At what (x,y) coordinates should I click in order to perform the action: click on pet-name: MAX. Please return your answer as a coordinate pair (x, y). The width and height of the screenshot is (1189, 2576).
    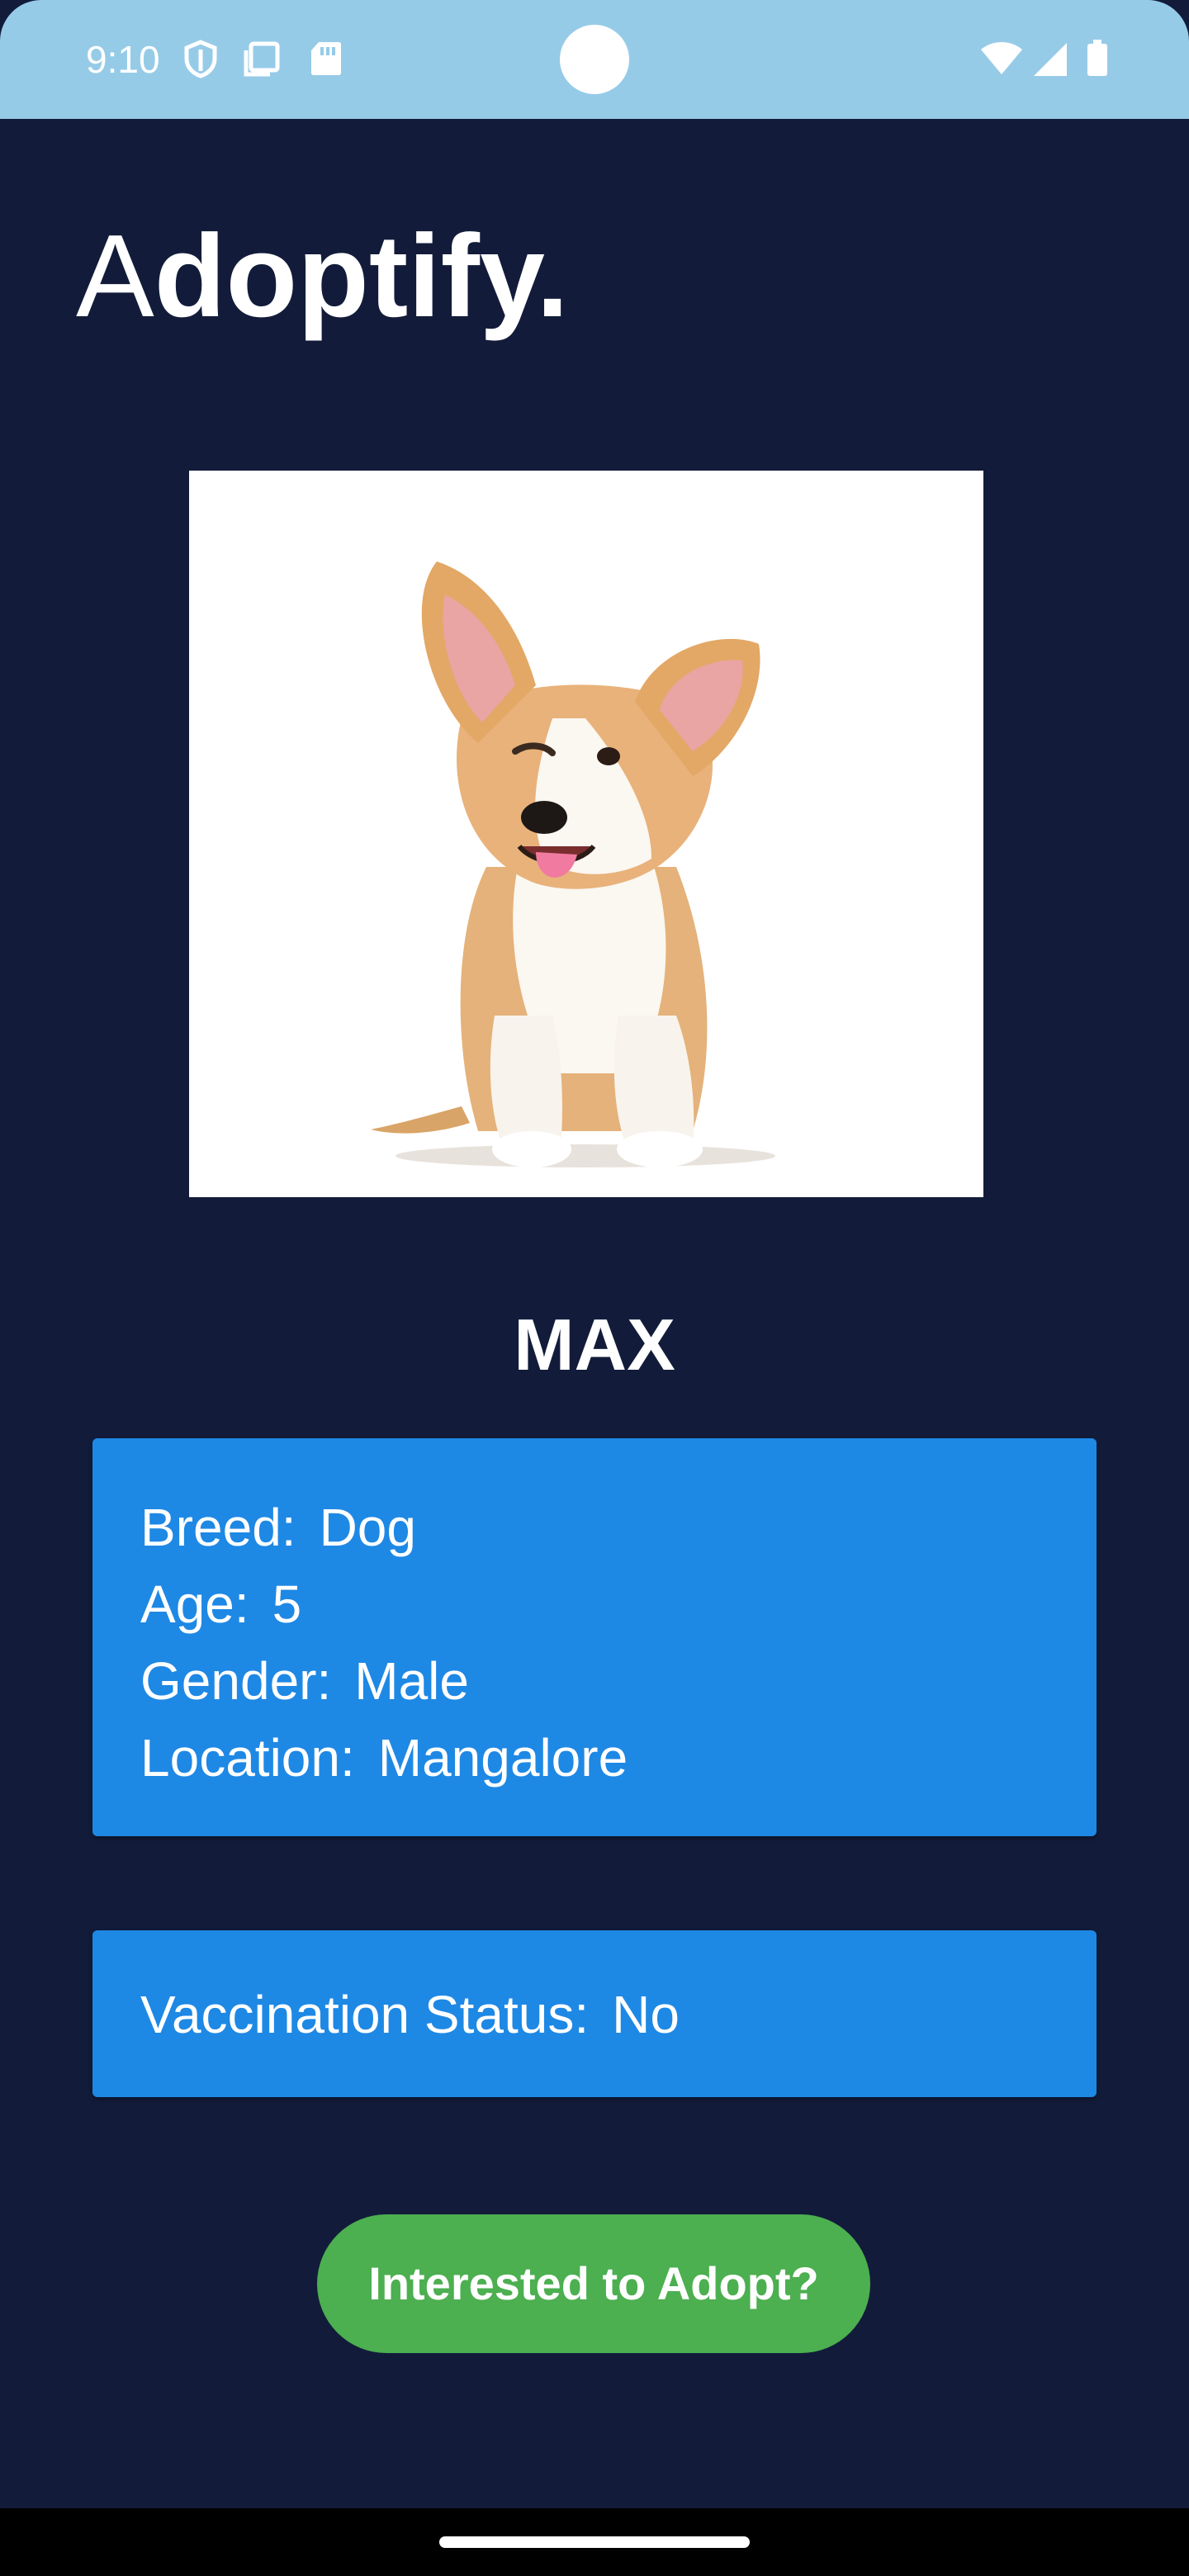
    Looking at the image, I should click on (594, 1344).